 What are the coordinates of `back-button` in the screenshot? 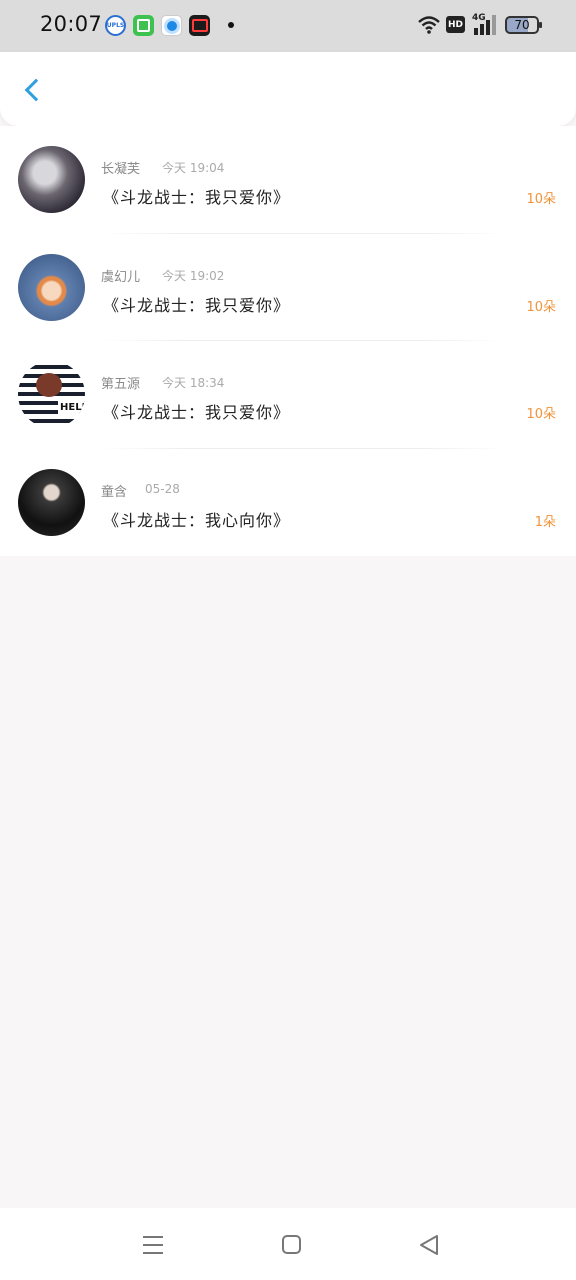 It's located at (32, 90).